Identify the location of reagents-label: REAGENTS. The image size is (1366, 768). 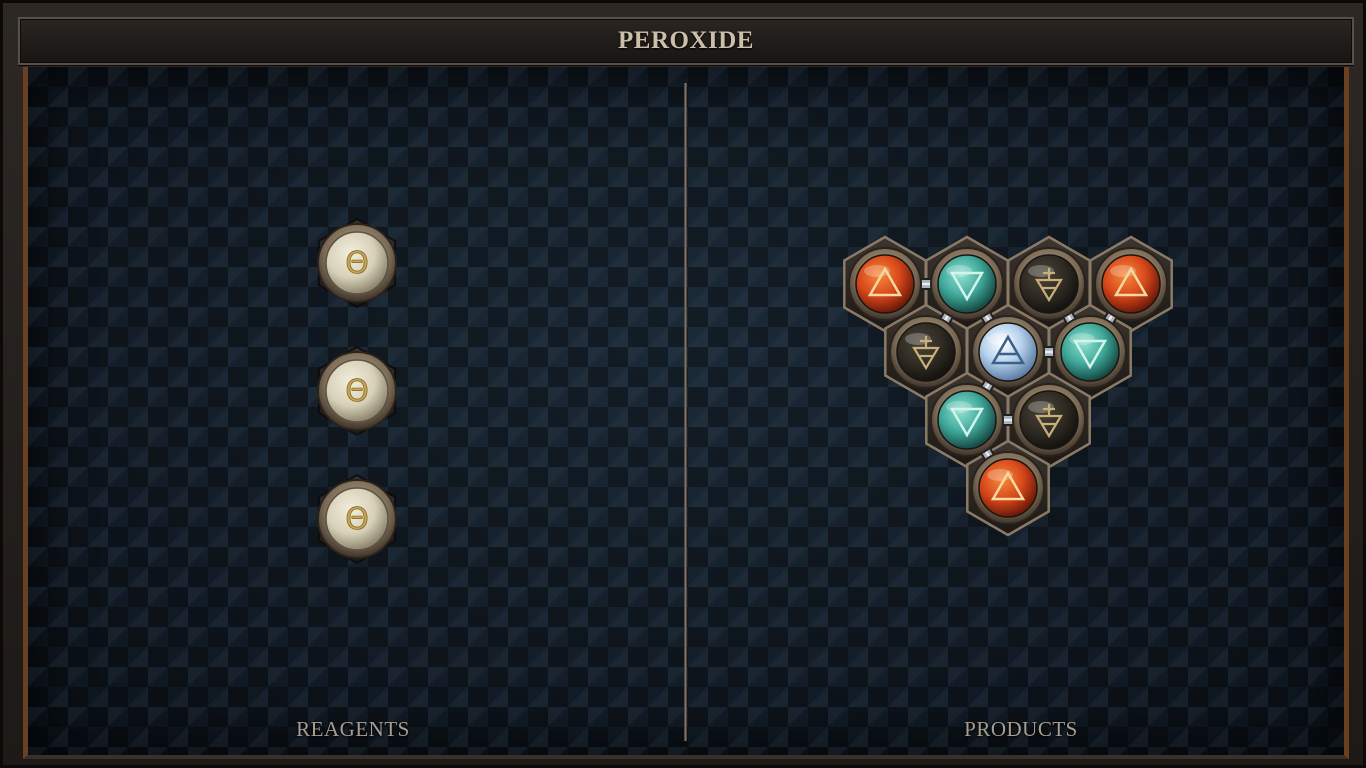
(353, 729).